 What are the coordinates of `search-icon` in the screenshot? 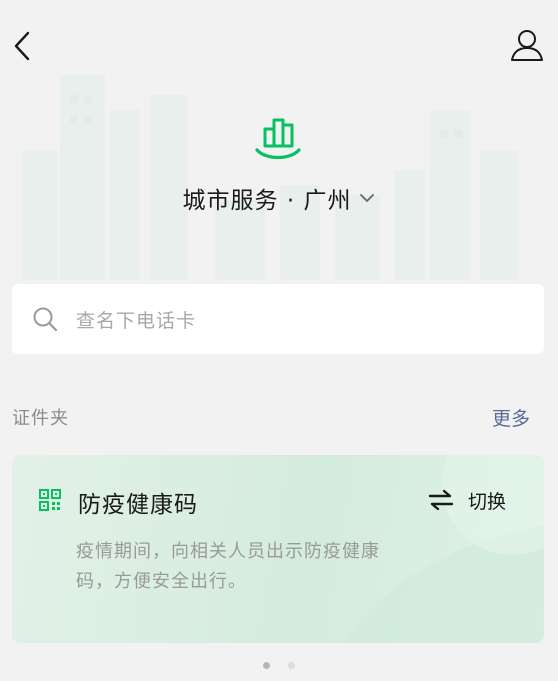 It's located at (45, 319).